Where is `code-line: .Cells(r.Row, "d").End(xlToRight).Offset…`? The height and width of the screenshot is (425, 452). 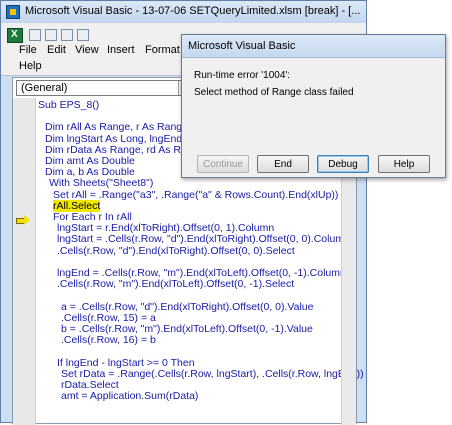 code-line: .Cells(r.Row, "d").End(xlToRight).Offset… is located at coordinates (176, 251).